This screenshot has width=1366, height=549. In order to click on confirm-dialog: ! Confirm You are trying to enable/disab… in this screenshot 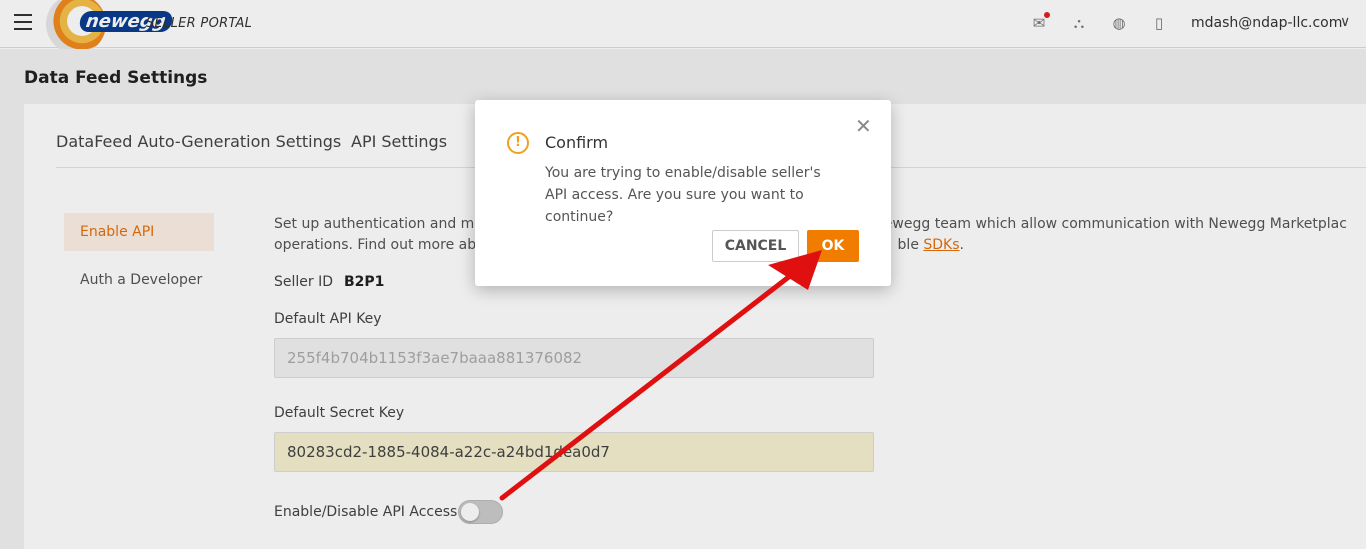, I will do `click(683, 193)`.